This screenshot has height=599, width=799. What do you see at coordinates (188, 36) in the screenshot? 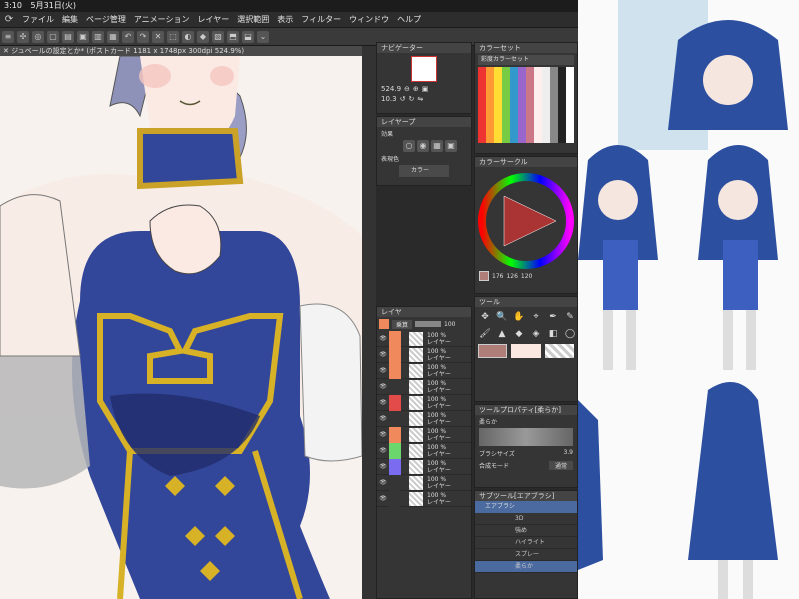
I see `invert-icon: ◐` at bounding box center [188, 36].